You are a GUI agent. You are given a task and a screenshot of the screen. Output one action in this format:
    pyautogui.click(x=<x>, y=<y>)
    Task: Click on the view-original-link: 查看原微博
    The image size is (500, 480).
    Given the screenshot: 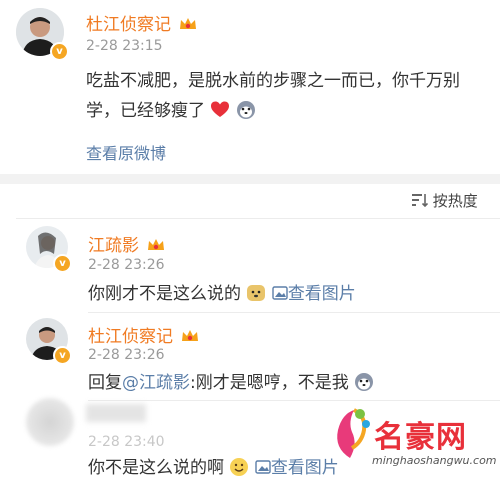 What is the action you would take?
    pyautogui.click(x=126, y=152)
    